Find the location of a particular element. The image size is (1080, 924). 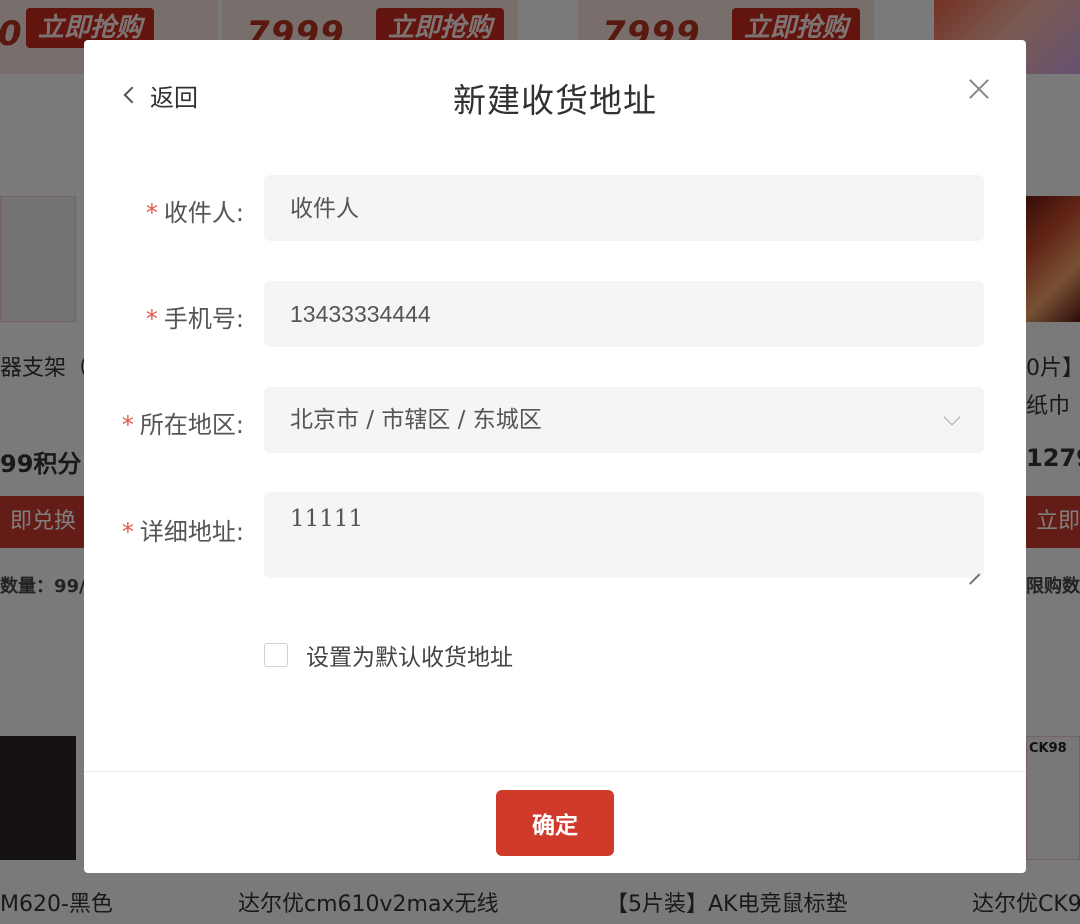

region-label: * 所在地区: is located at coordinates (183, 422).